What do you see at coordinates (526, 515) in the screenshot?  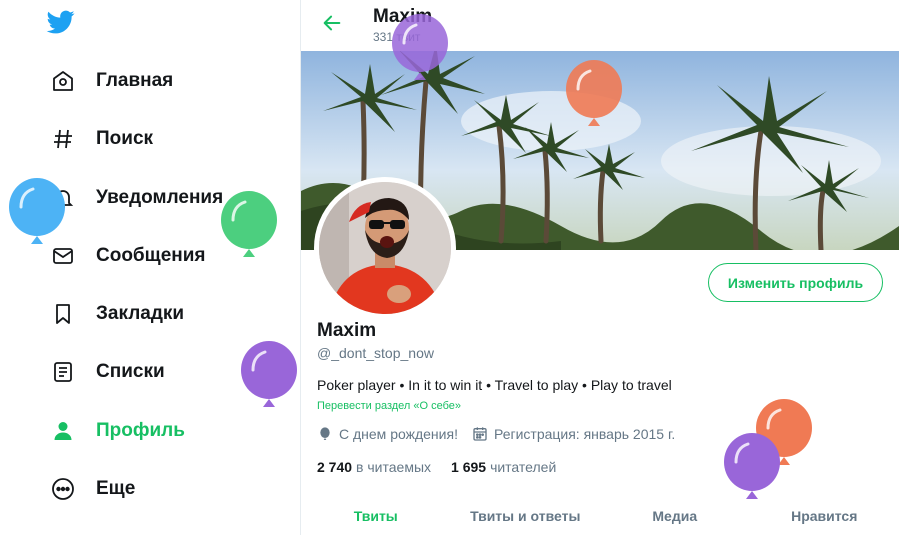 I see `tab-tweets-and-replies: Твиты и ответы` at bounding box center [526, 515].